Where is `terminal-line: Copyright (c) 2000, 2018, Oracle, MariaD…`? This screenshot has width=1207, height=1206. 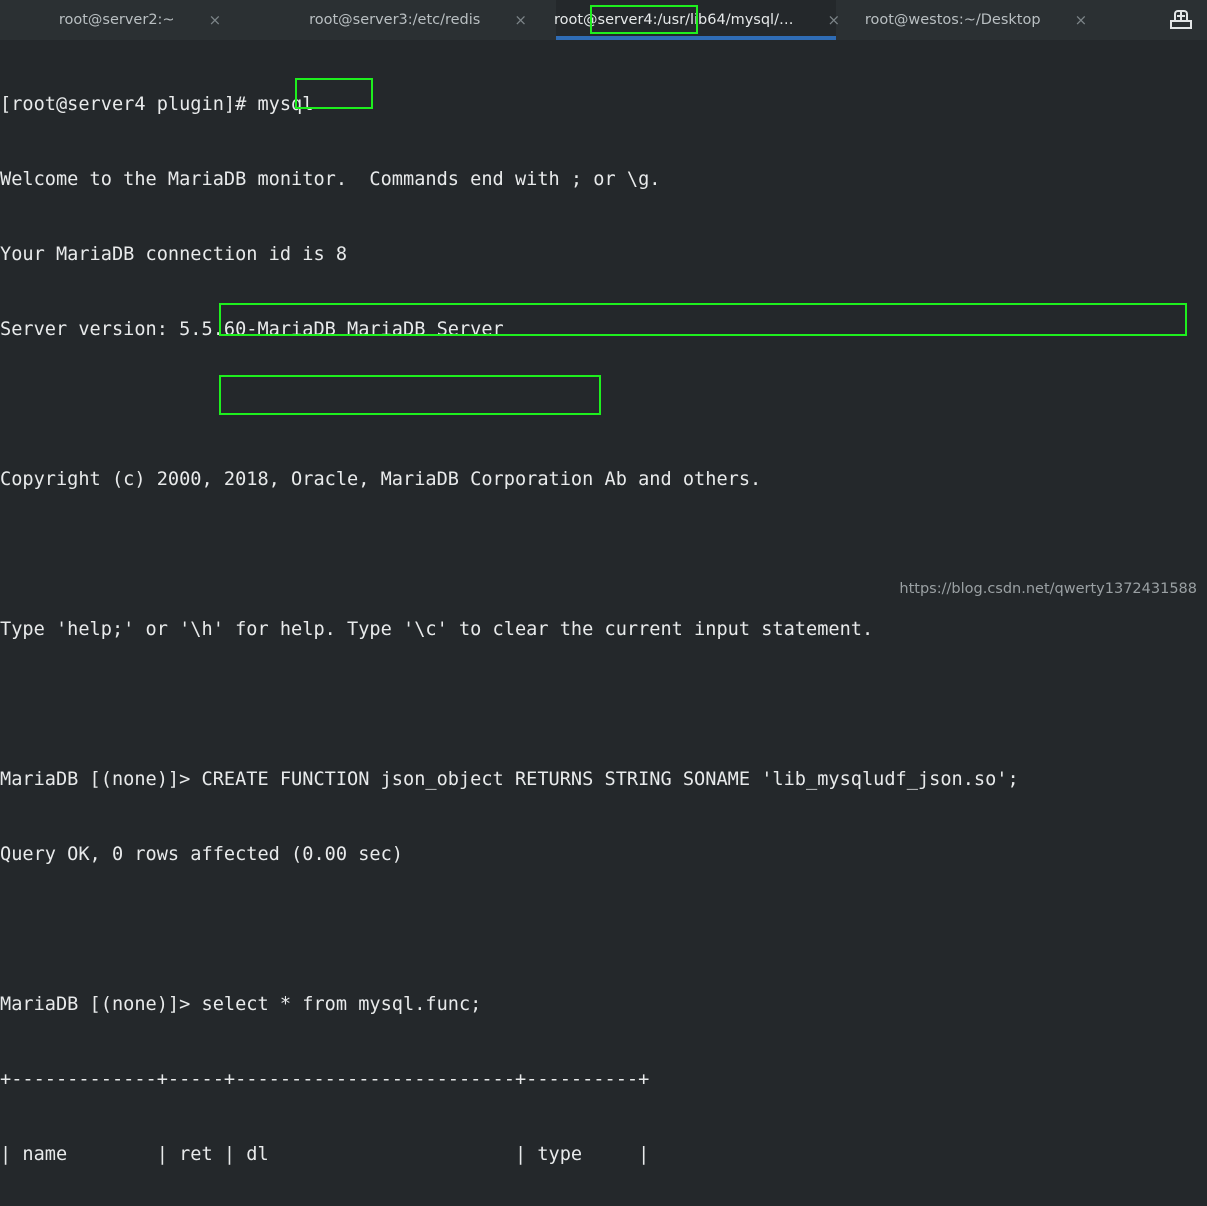 terminal-line: Copyright (c) 2000, 2018, Oracle, MariaD… is located at coordinates (381, 479).